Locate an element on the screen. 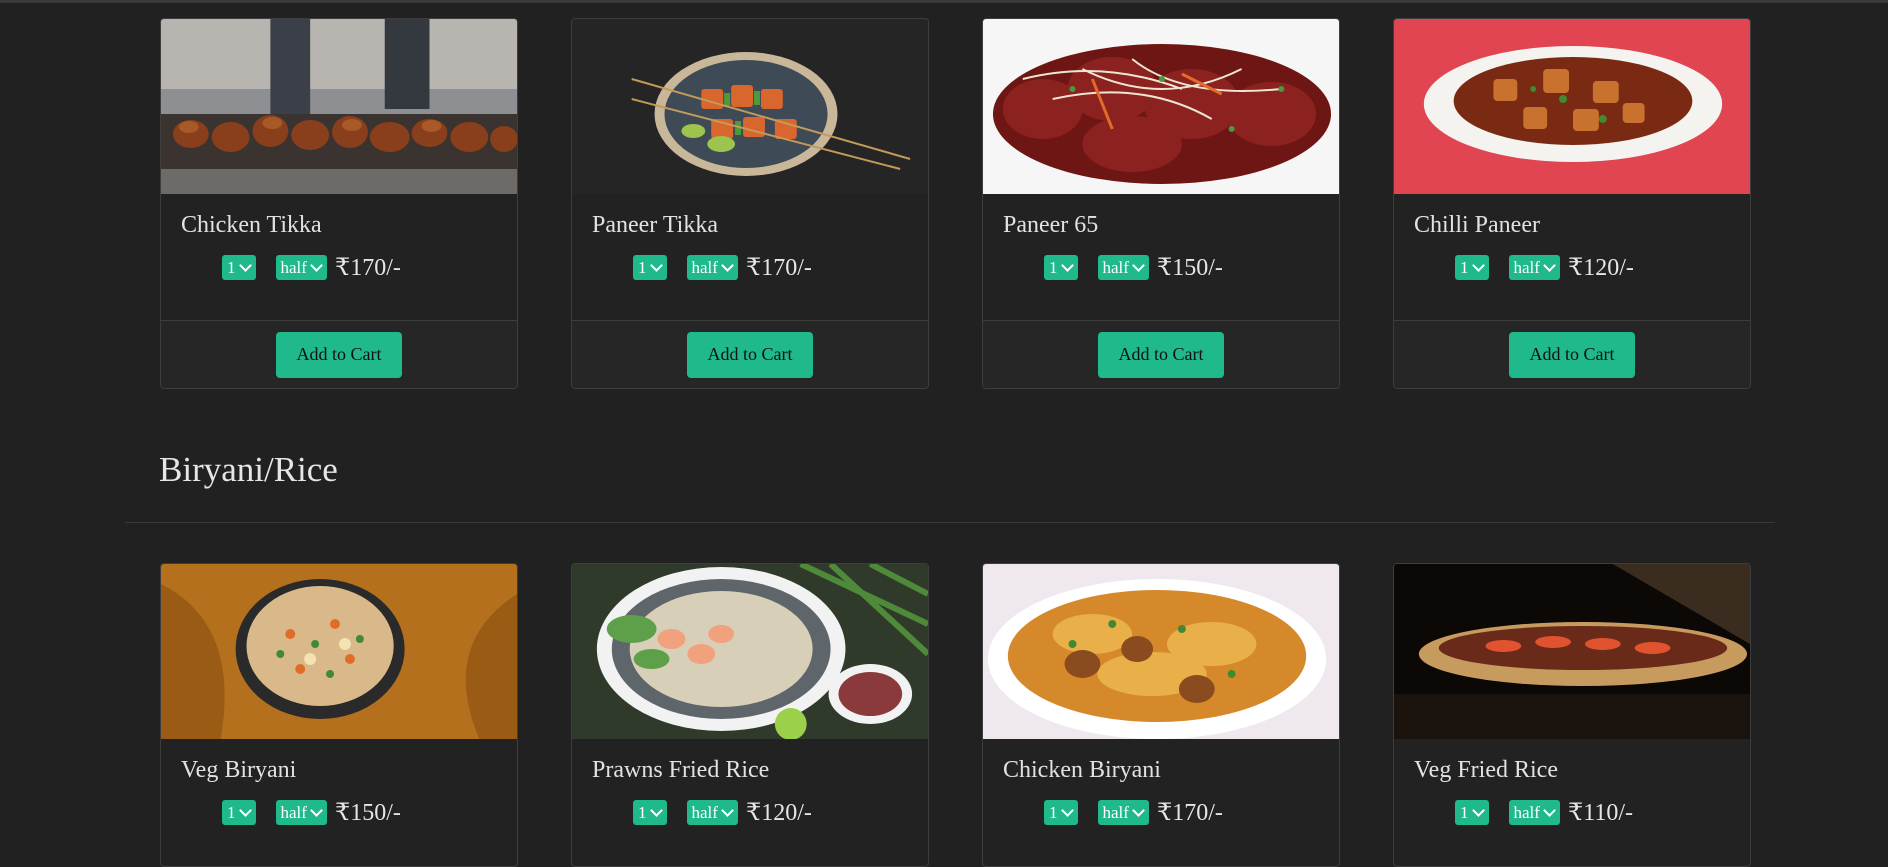 The height and width of the screenshot is (867, 1888). menu-card: Paneer Tikka 1 half ₹170/- Add to Cart is located at coordinates (750, 203).